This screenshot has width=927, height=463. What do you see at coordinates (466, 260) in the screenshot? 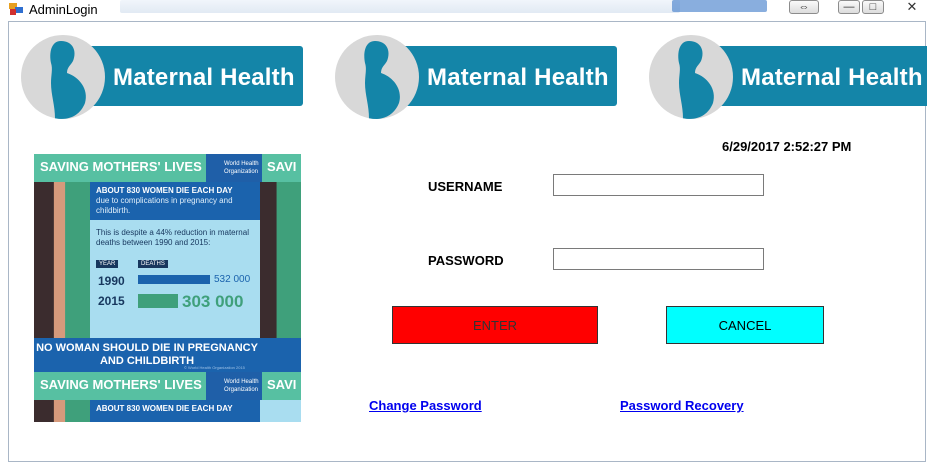
I see `password-label: PASSWORD` at bounding box center [466, 260].